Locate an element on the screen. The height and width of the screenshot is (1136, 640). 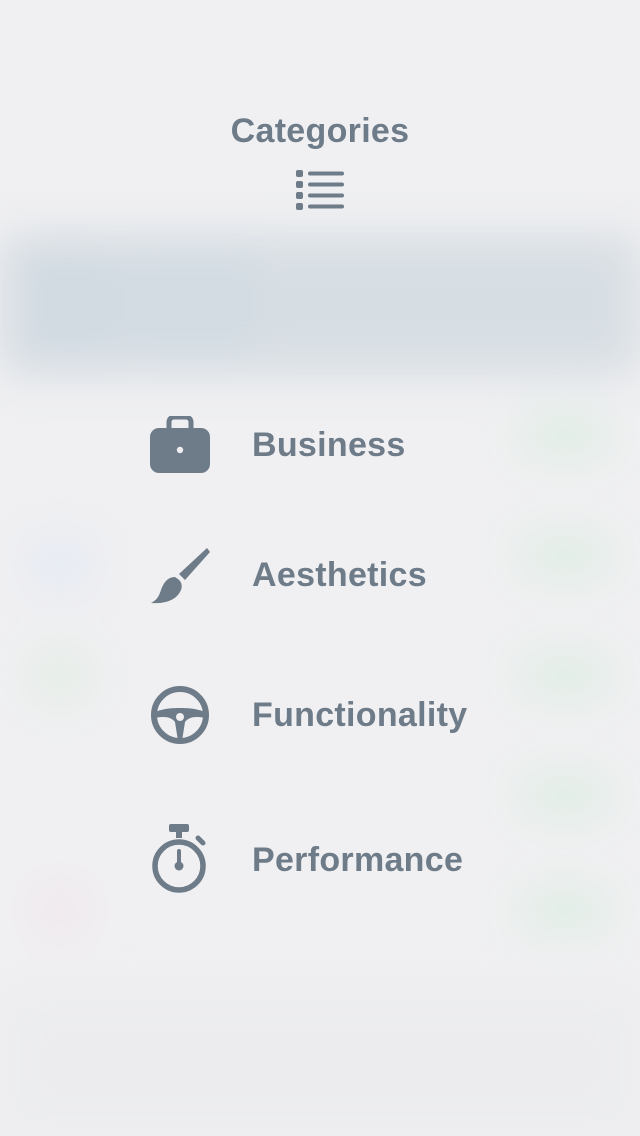
category-functionality: Functionality is located at coordinates (338, 715).